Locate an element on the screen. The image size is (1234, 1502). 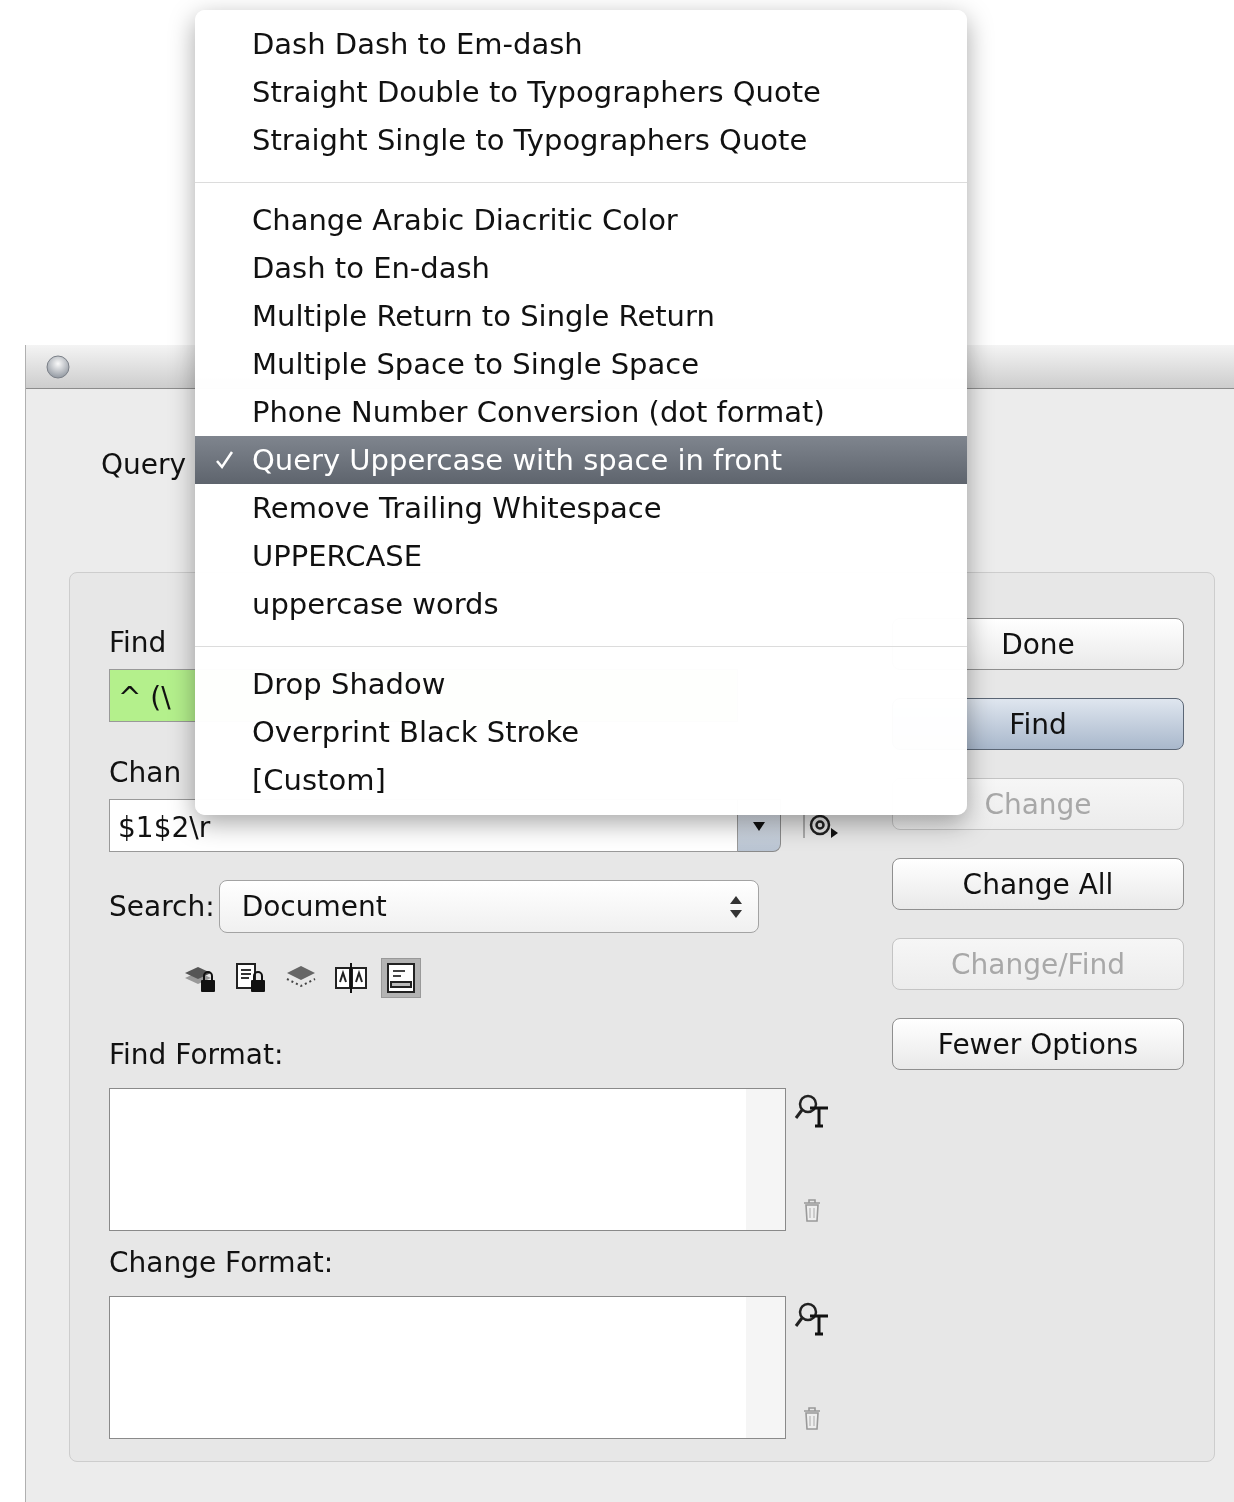
query-label: Query is located at coordinates (144, 465).